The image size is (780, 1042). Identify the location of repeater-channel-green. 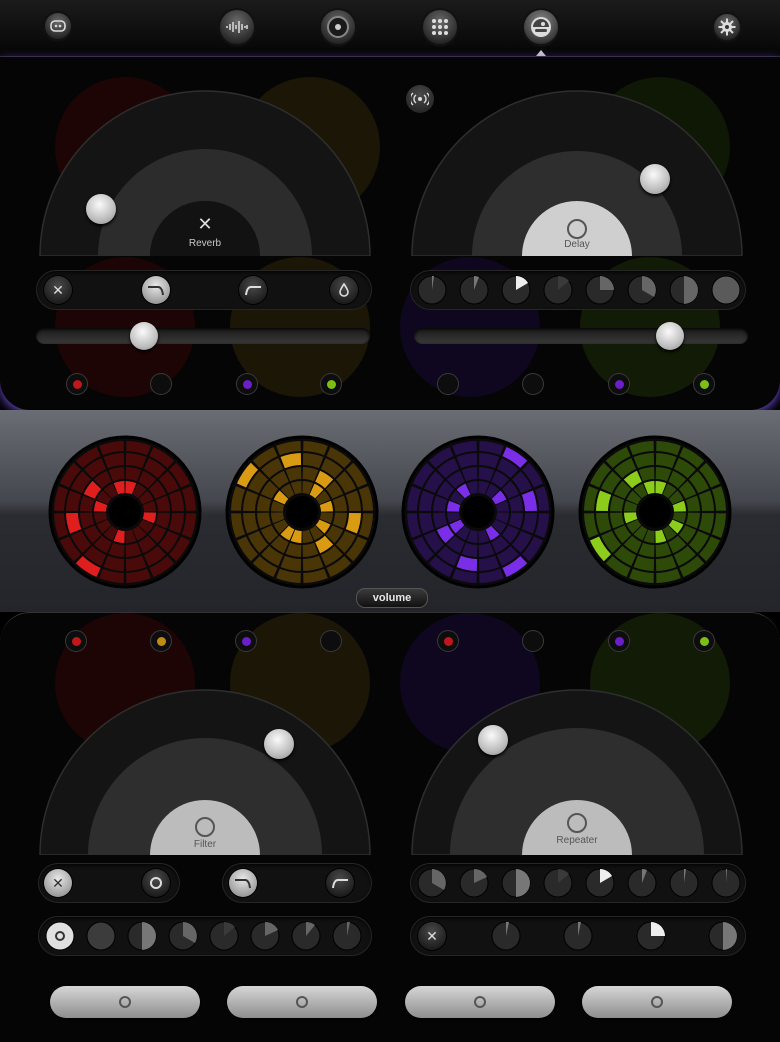
(704, 641).